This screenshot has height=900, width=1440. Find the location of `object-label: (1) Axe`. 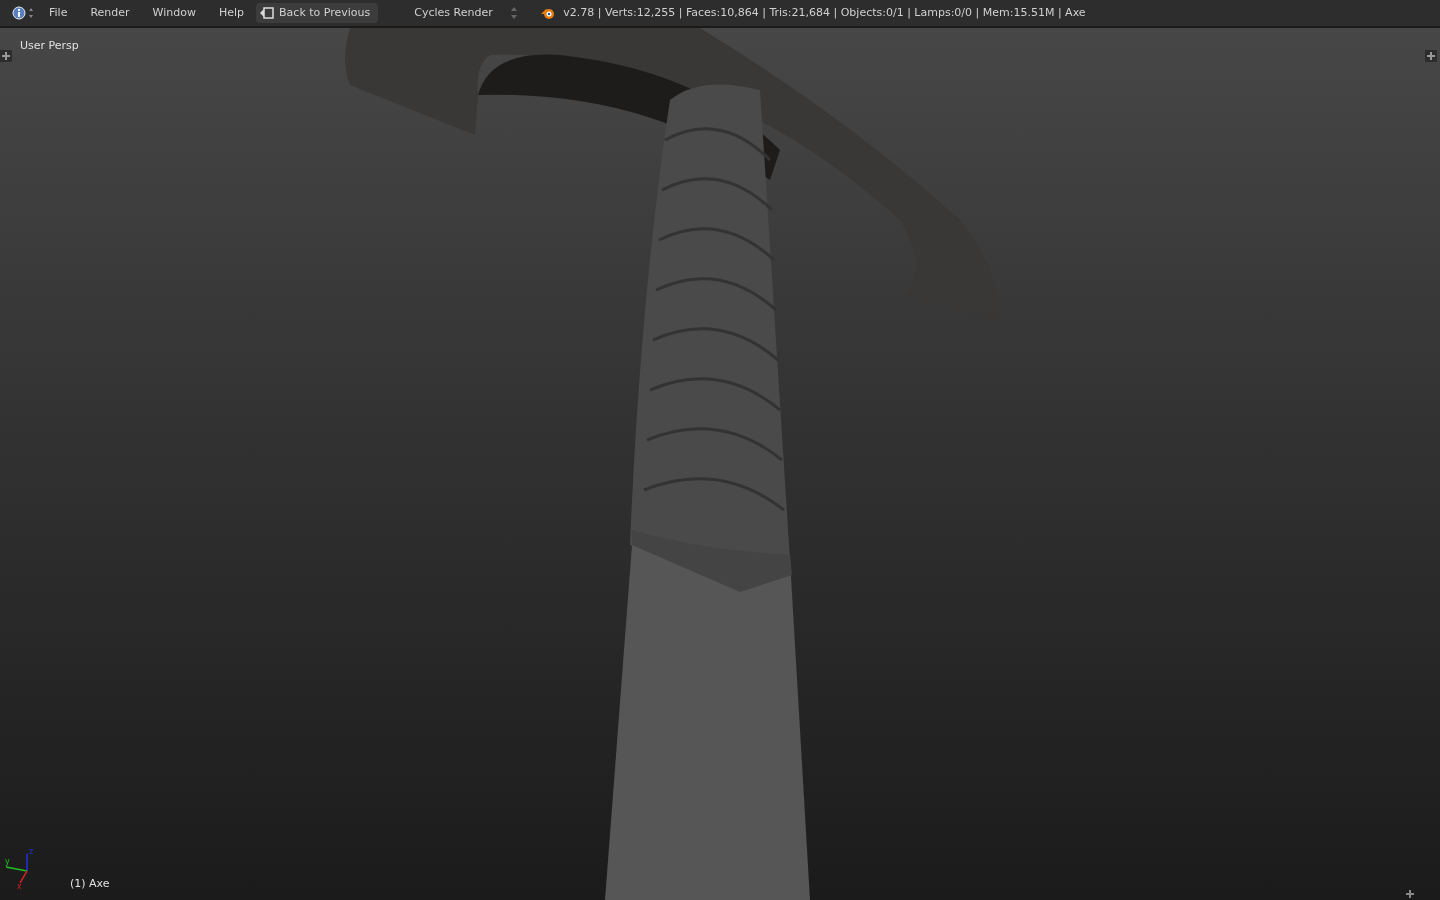

object-label: (1) Axe is located at coordinates (90, 883).